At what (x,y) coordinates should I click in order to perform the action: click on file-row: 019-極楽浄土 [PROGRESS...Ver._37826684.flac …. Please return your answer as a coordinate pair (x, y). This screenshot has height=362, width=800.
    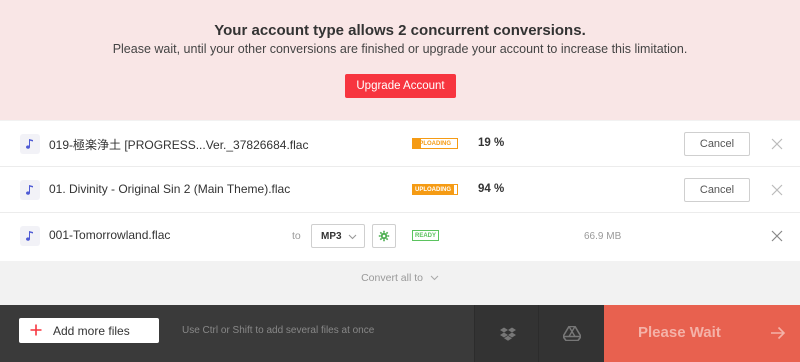
    Looking at the image, I should click on (400, 144).